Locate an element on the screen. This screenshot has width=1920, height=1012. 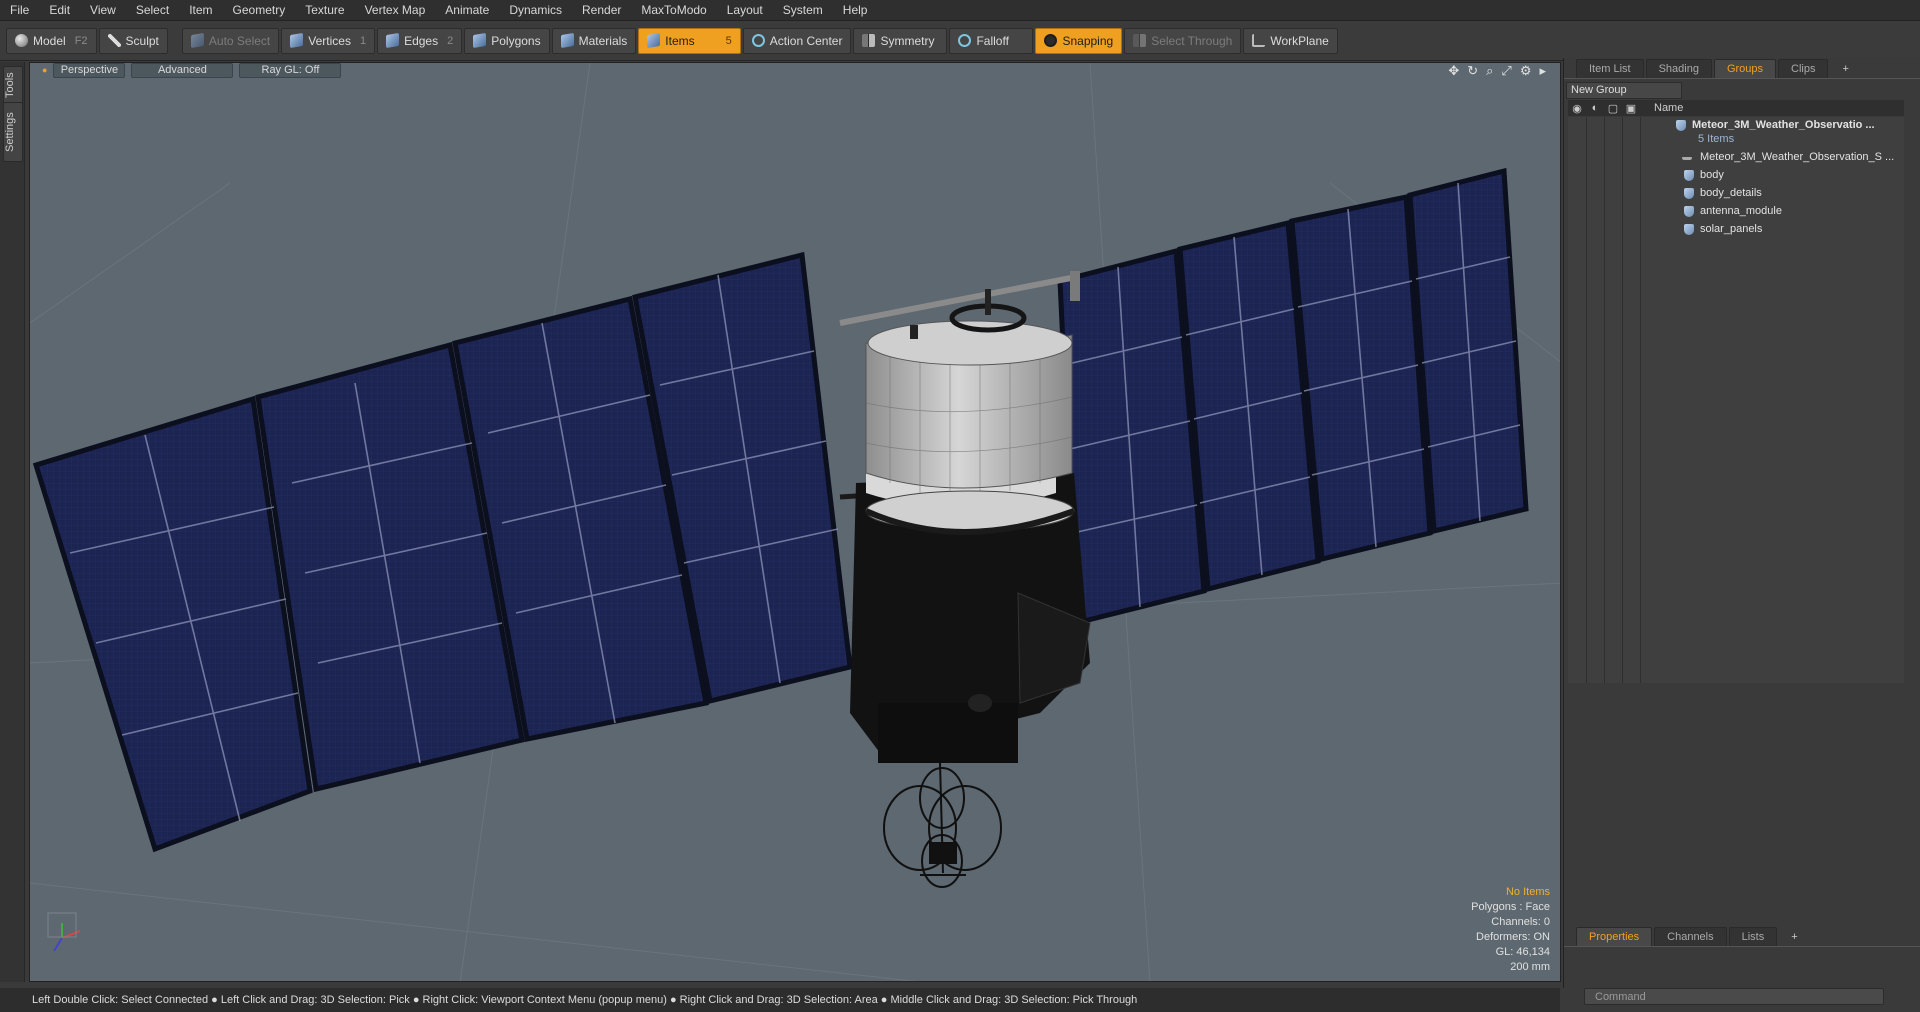
menu-file: File is located at coordinates (19, 10).